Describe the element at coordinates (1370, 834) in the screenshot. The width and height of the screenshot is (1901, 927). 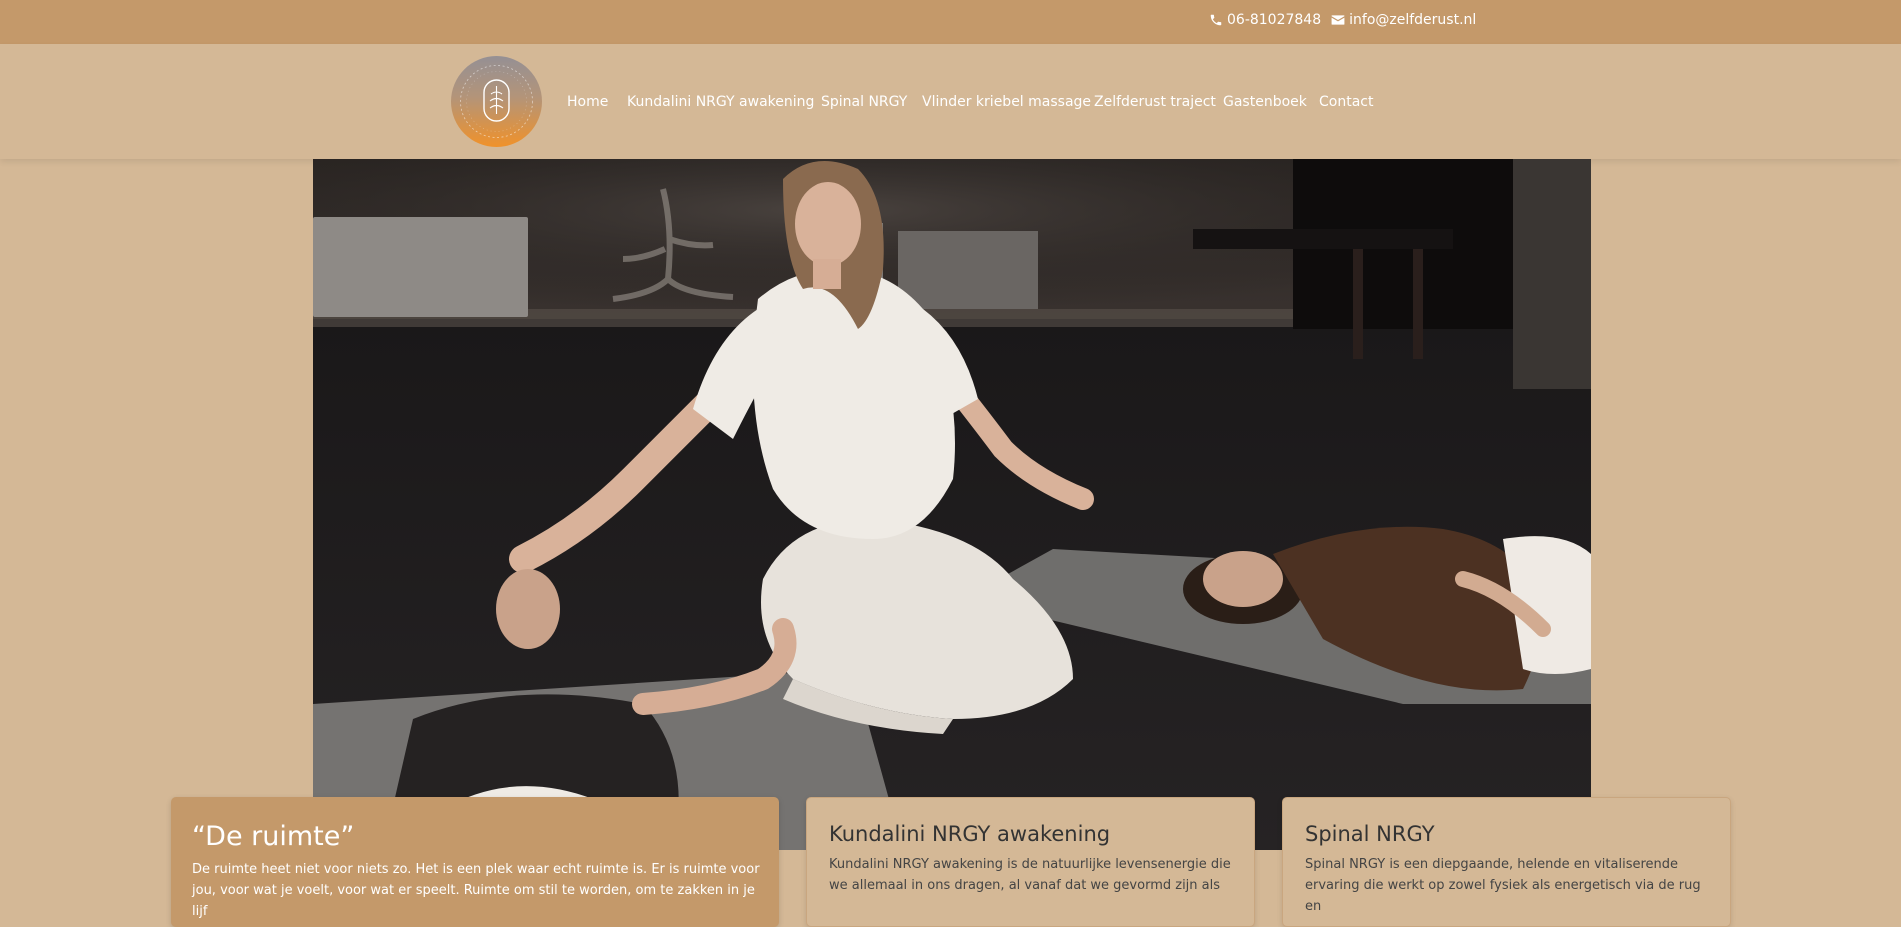
I see `card-title: Spinal NRGY` at that location.